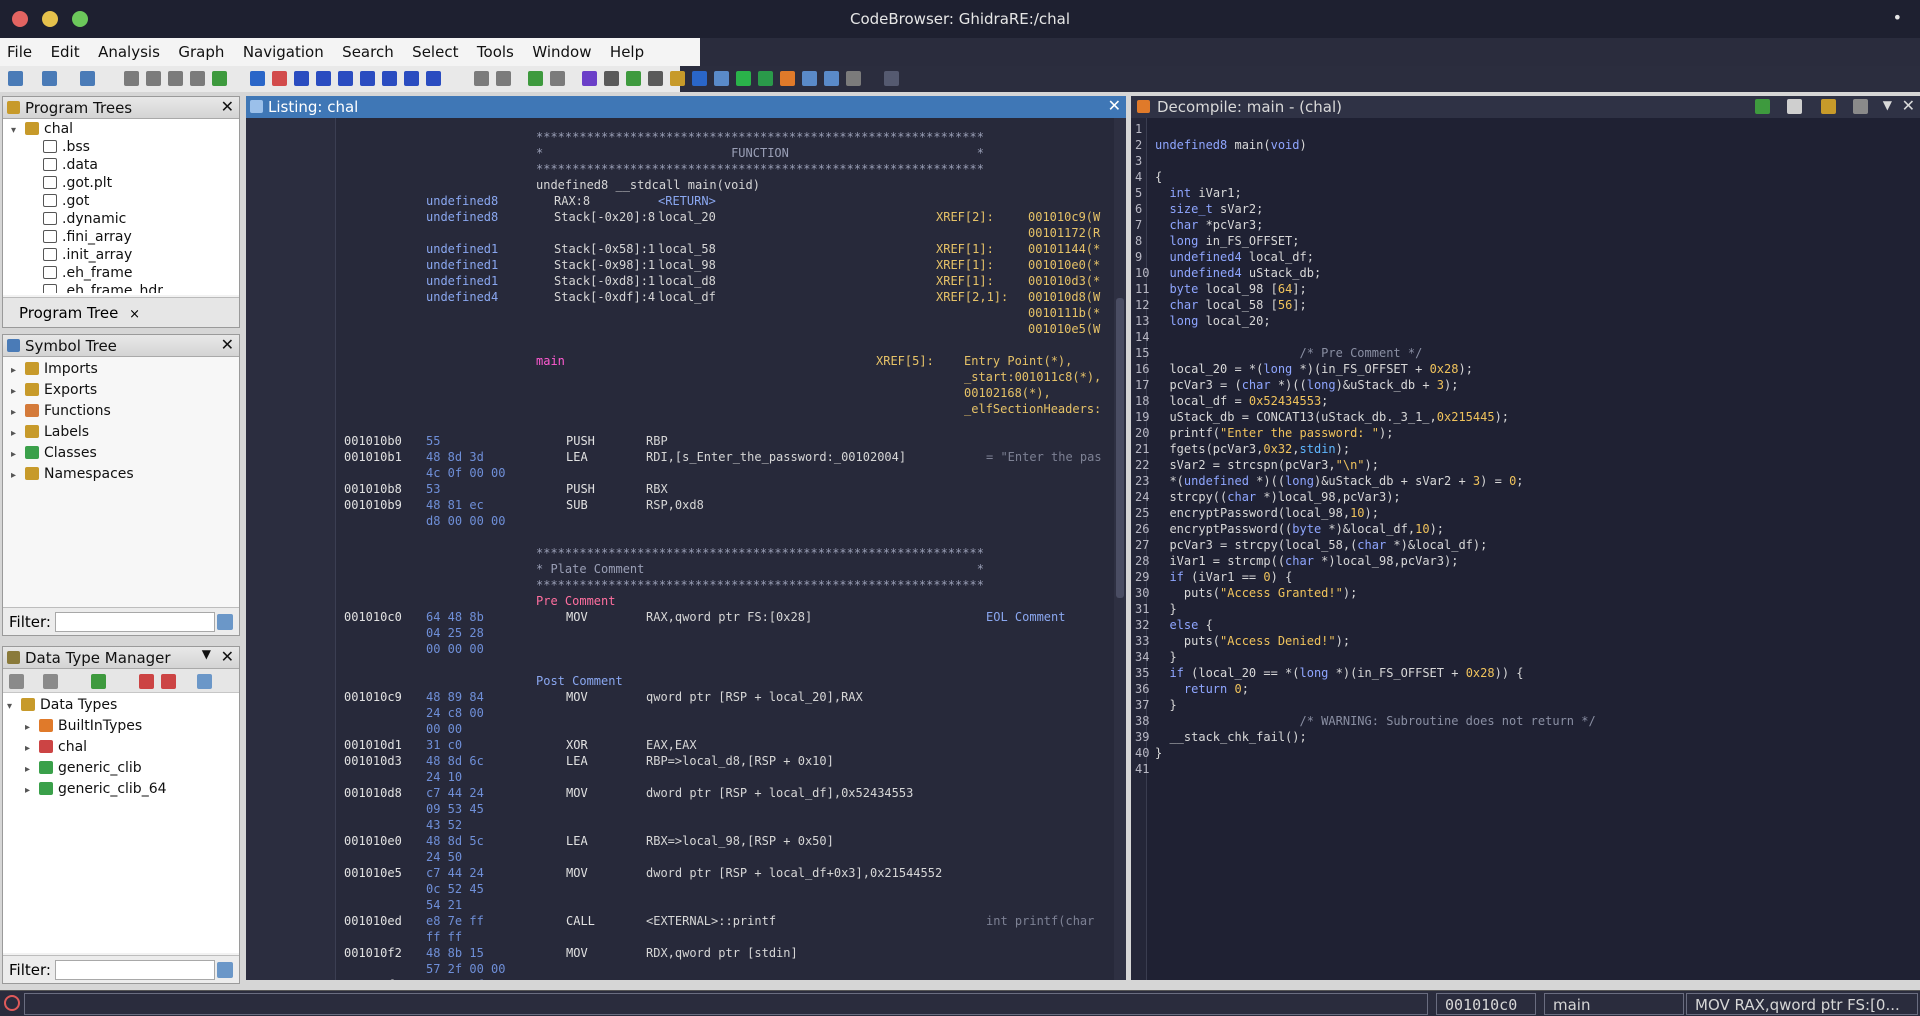 Image resolution: width=1920 pixels, height=1016 pixels. I want to click on listing-scrollbar, so click(1120, 549).